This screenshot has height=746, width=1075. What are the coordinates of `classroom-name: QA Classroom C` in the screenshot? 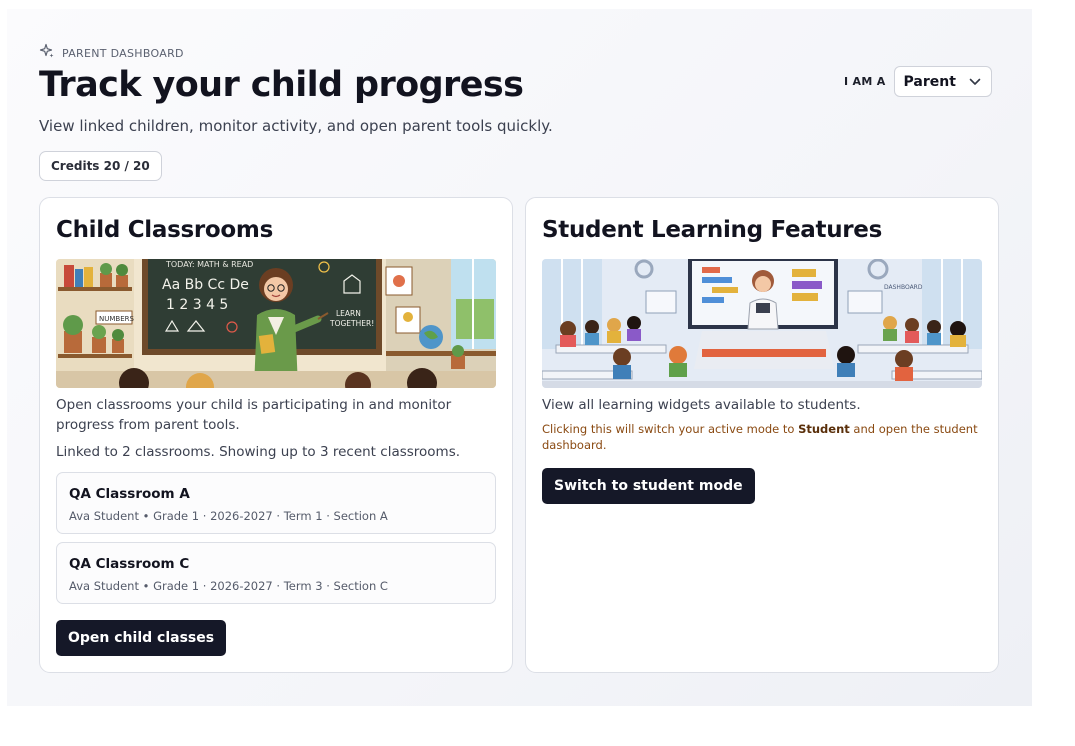 It's located at (129, 564).